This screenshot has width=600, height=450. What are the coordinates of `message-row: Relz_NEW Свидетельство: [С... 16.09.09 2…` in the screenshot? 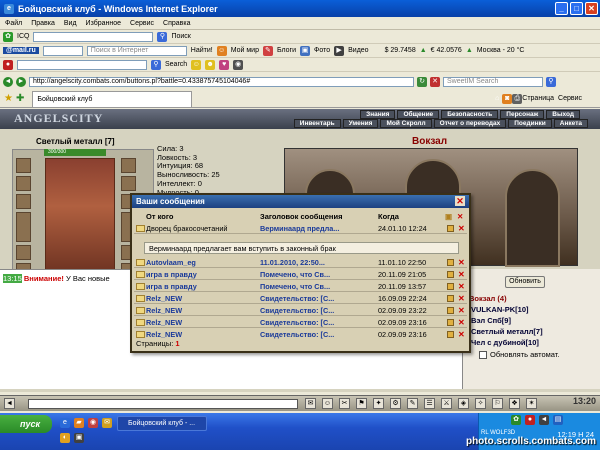 It's located at (300, 298).